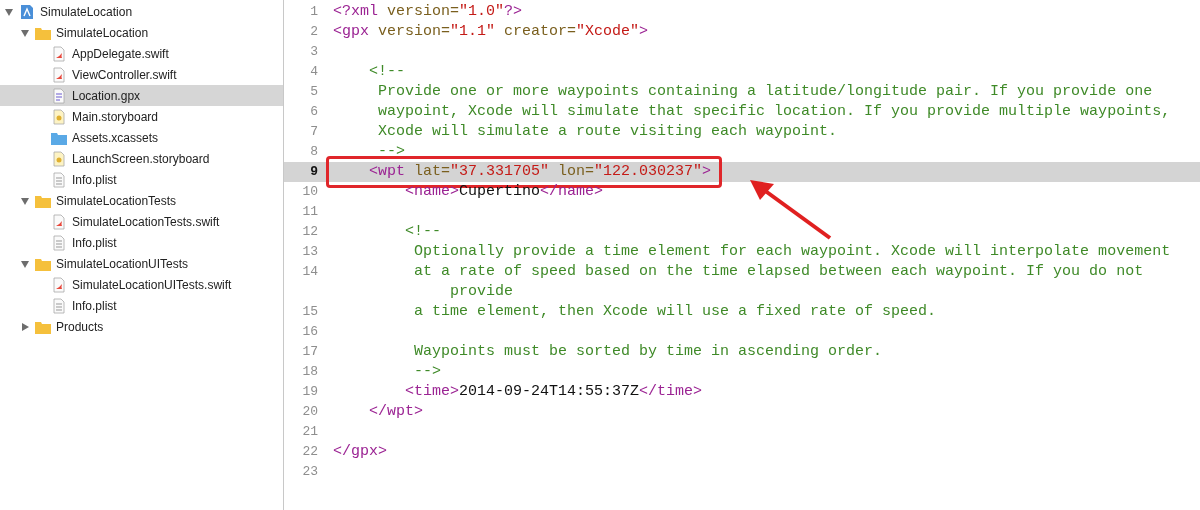 Image resolution: width=1200 pixels, height=510 pixels. Describe the element at coordinates (553, 392) in the screenshot. I see `code-line: <time>2014-09-24T14:55:37Z</time>` at that location.